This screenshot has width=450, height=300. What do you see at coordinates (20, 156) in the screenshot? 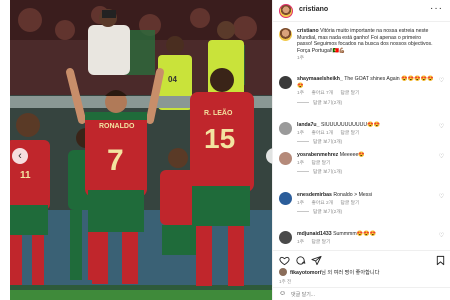
I see `carousel-prev-button: ‹` at bounding box center [20, 156].